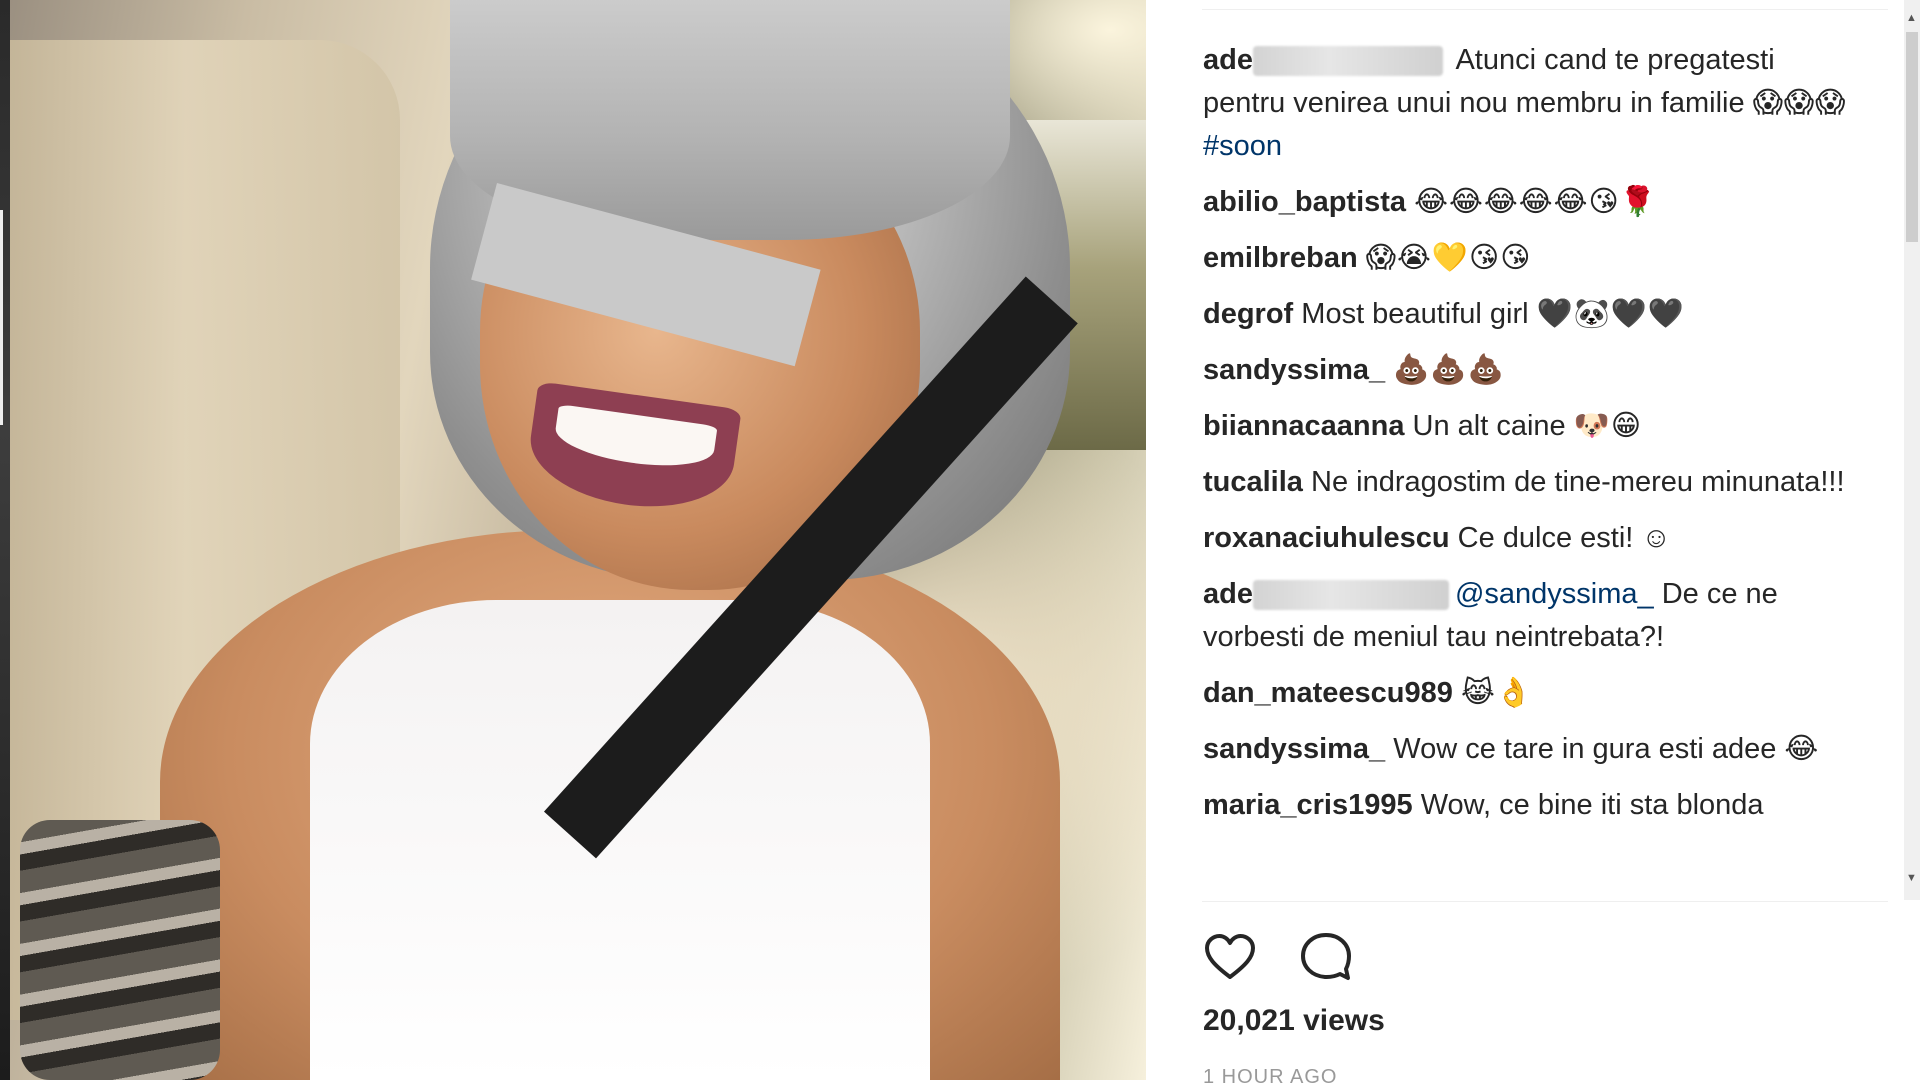  I want to click on views-count: 20,021 views, so click(1294, 1020).